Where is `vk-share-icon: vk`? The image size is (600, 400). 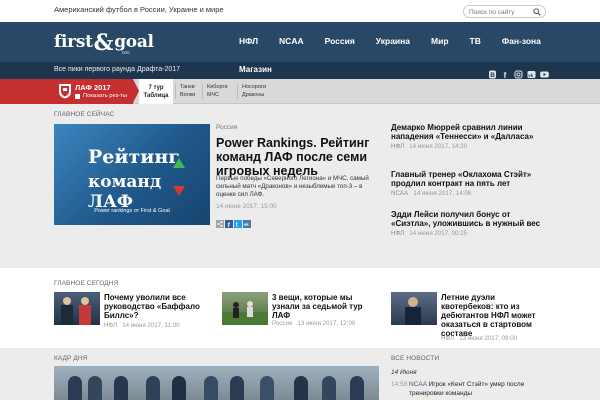 vk-share-icon: vk is located at coordinates (247, 221).